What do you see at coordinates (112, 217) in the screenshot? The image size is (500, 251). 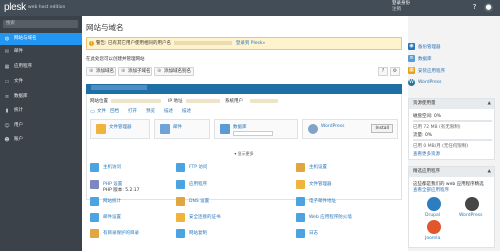 I see `tool-link: 邮件设置` at bounding box center [112, 217].